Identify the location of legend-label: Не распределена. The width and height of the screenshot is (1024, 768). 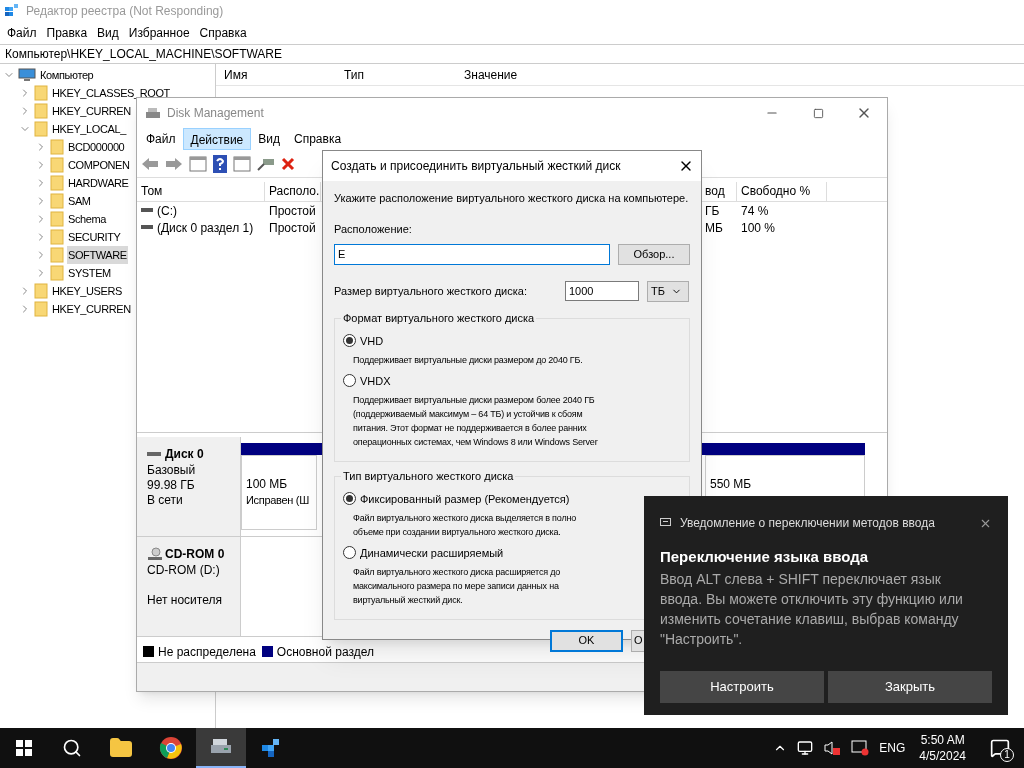
(207, 652).